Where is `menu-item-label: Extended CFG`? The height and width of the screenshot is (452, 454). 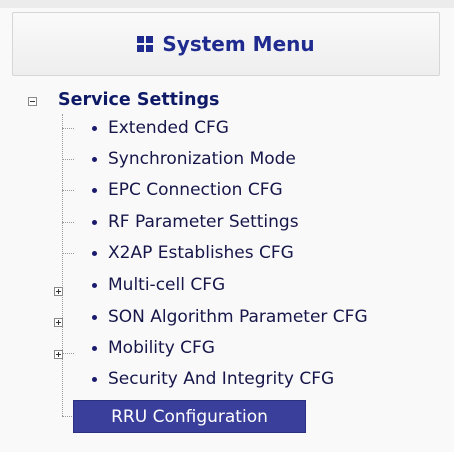
menu-item-label: Extended CFG is located at coordinates (168, 128).